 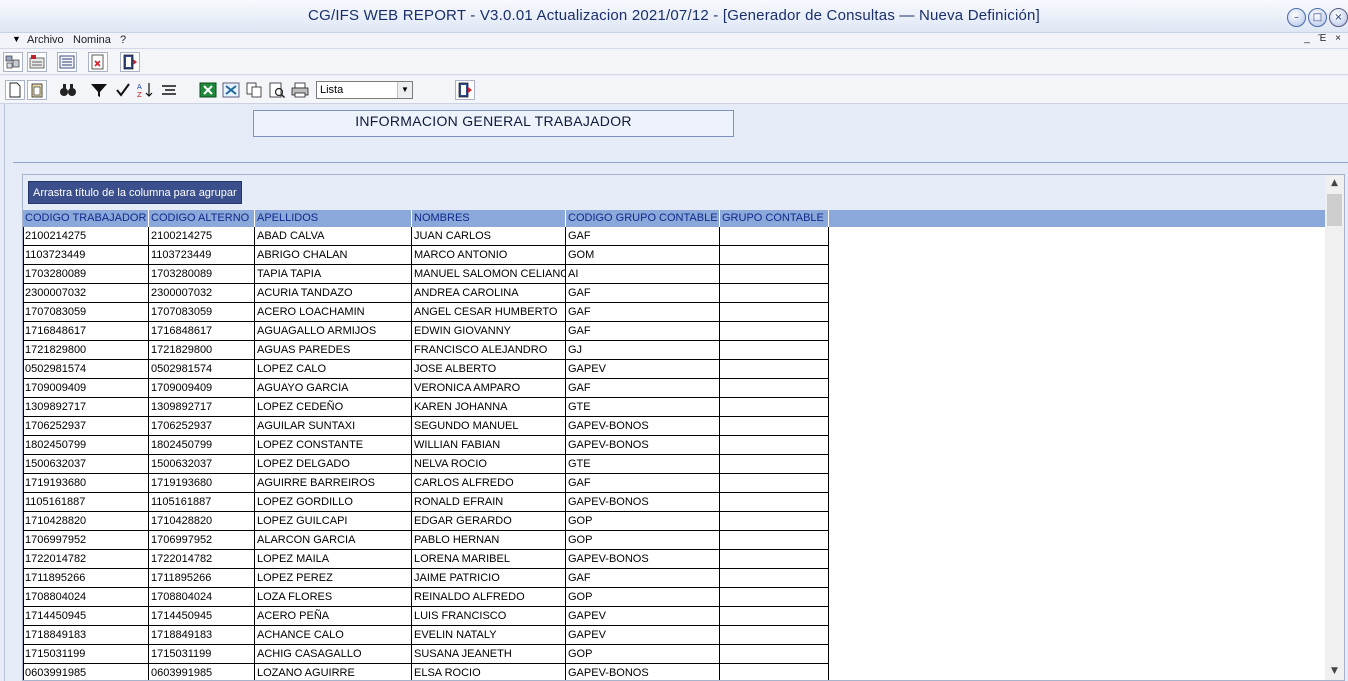 I want to click on menu-nomina: Nomina, so click(x=92, y=40).